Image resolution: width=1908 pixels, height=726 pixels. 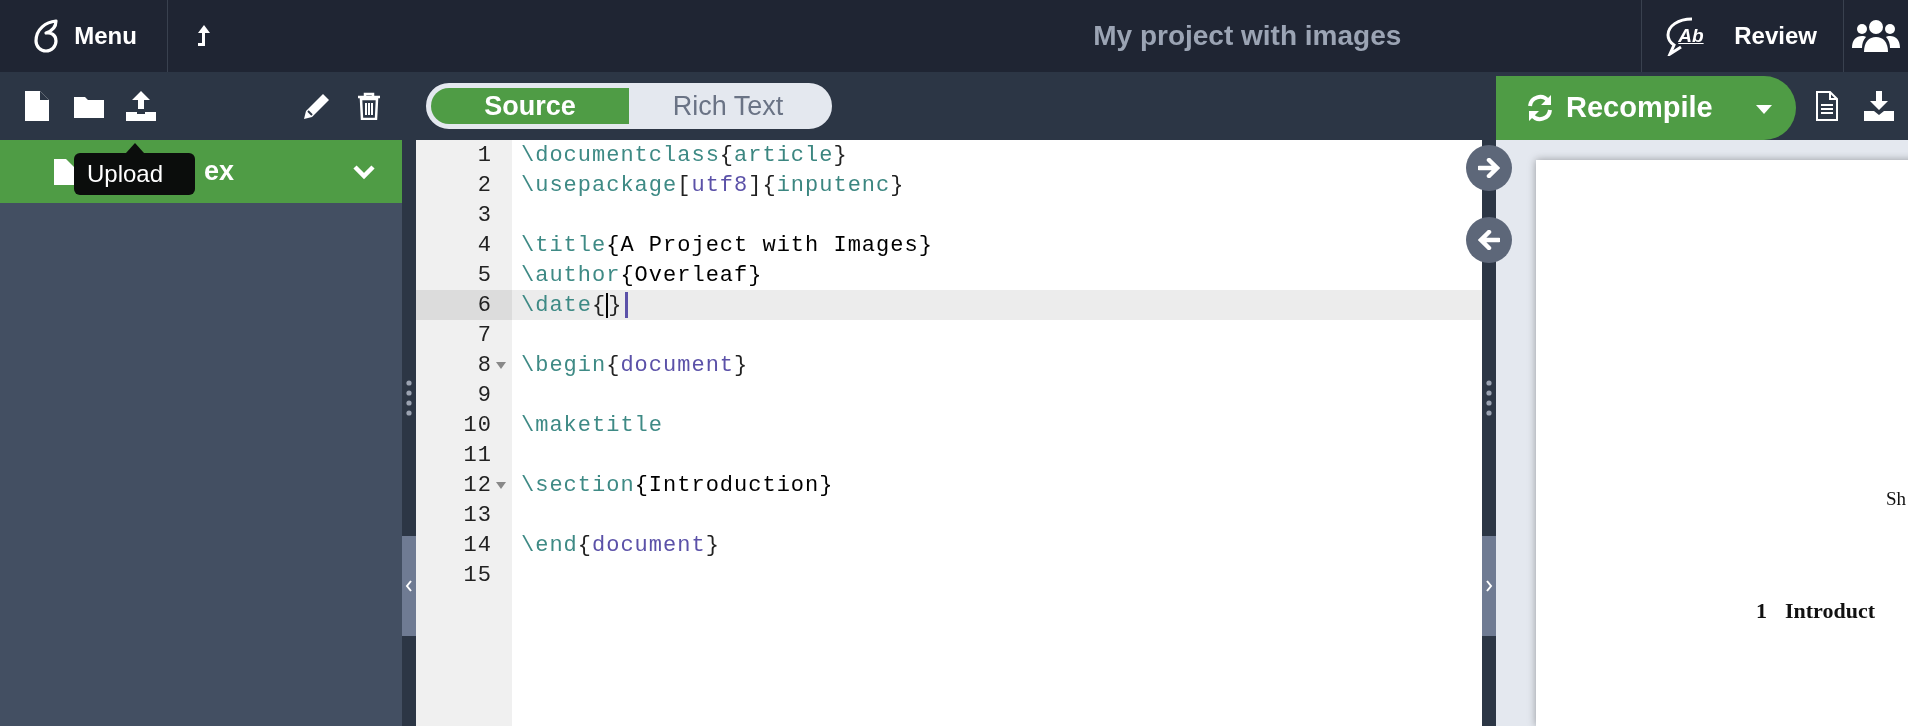 What do you see at coordinates (317, 106) in the screenshot?
I see `pencil-icon` at bounding box center [317, 106].